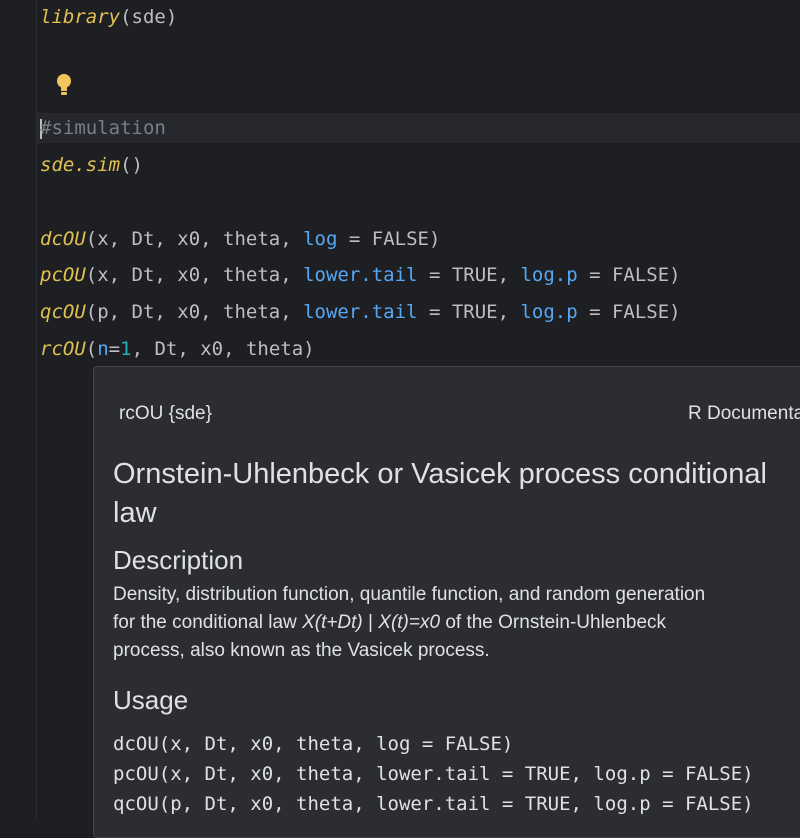  I want to click on code-text: =, so click(114, 349).